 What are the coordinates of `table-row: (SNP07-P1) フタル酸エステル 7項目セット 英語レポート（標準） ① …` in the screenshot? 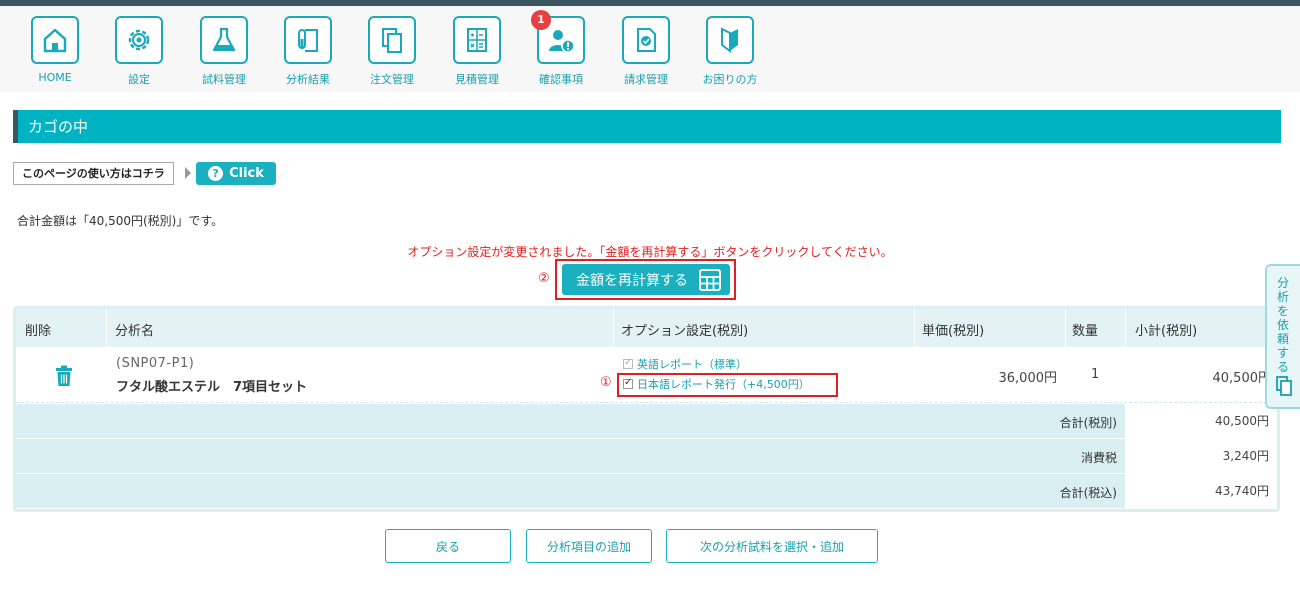 It's located at (646, 375).